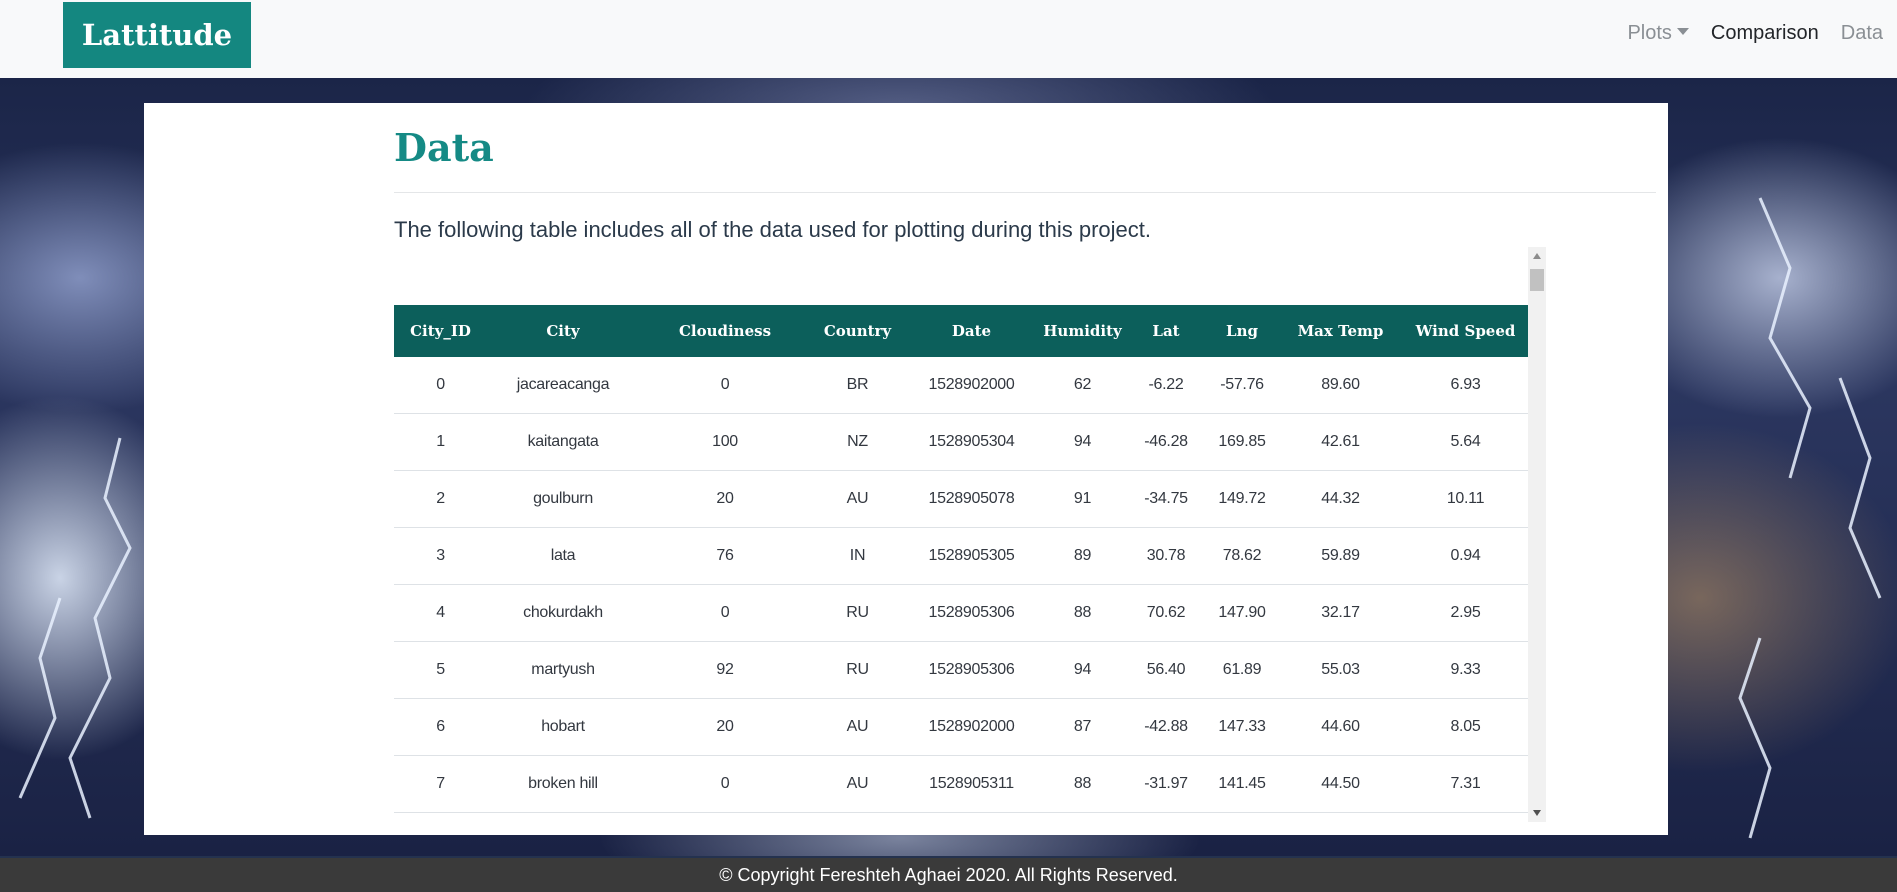 Image resolution: width=1897 pixels, height=892 pixels. What do you see at coordinates (971, 331) in the screenshot?
I see `column-header: Date` at bounding box center [971, 331].